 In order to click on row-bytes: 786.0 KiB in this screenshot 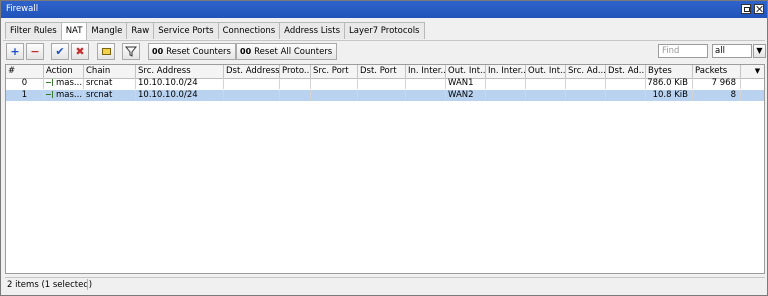, I will do `click(669, 83)`.